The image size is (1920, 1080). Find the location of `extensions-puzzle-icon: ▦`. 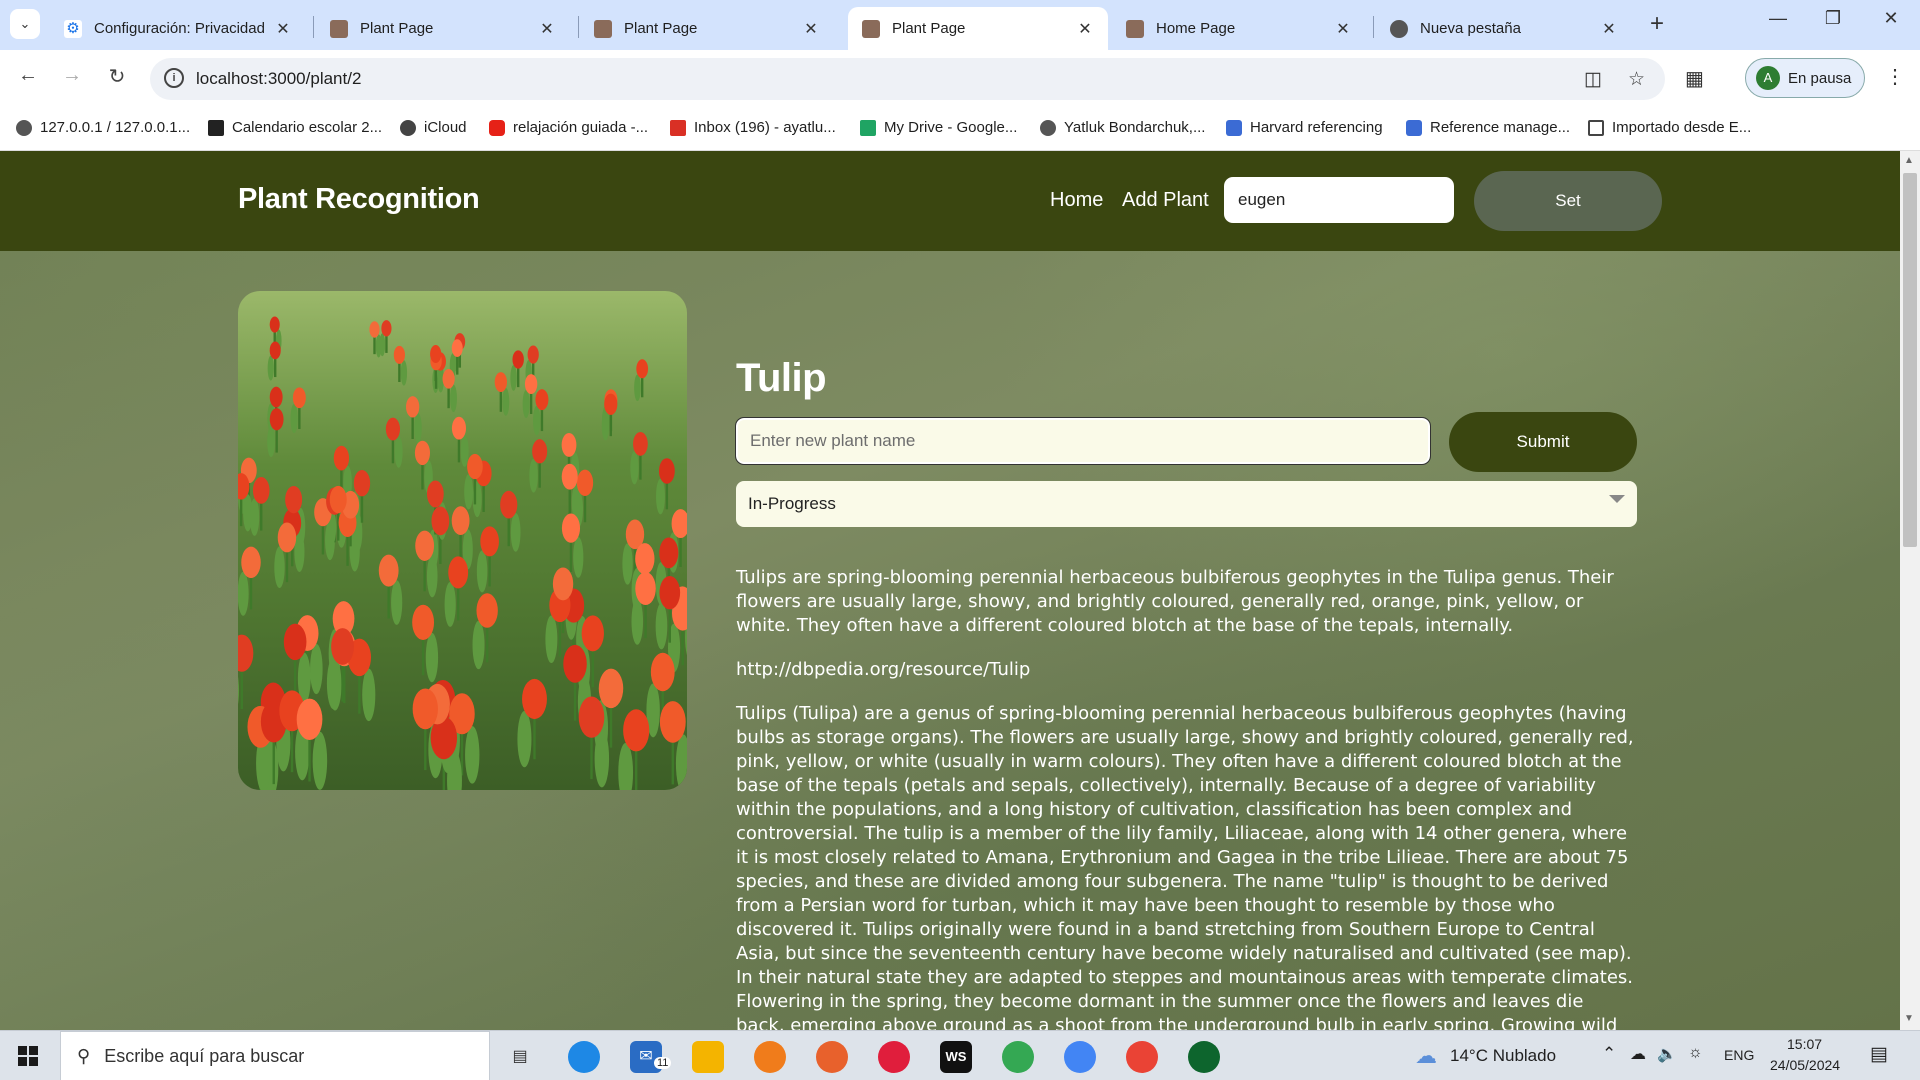

extensions-puzzle-icon: ▦ is located at coordinates (1694, 78).